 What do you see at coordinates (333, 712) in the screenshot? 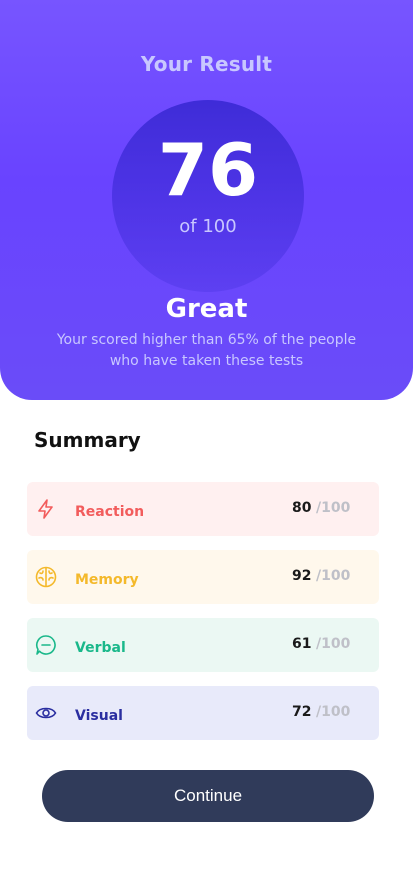
I see `summary-max-visual: /100` at bounding box center [333, 712].